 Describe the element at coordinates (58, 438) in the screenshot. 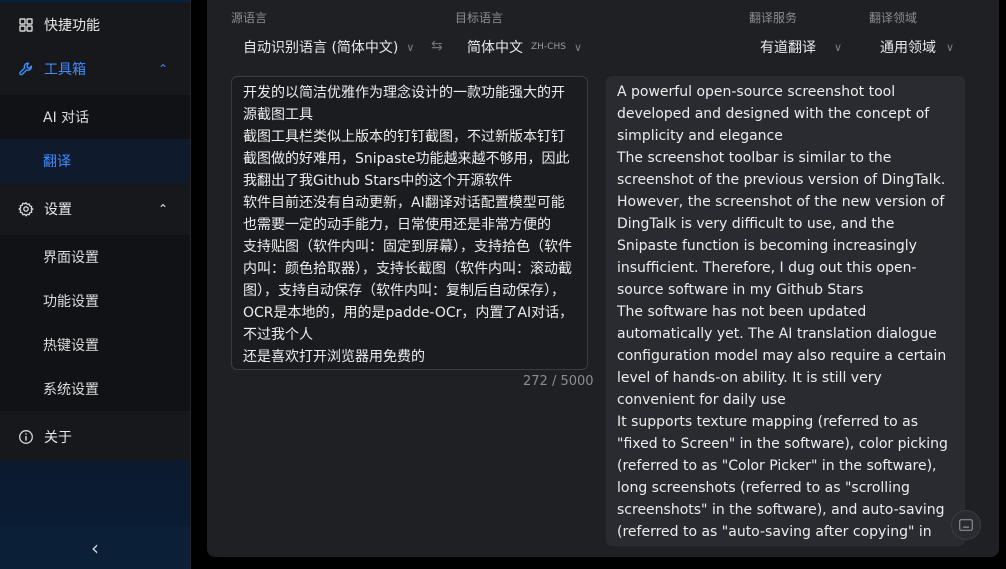

I see `sidebar-item-label: 关于` at that location.